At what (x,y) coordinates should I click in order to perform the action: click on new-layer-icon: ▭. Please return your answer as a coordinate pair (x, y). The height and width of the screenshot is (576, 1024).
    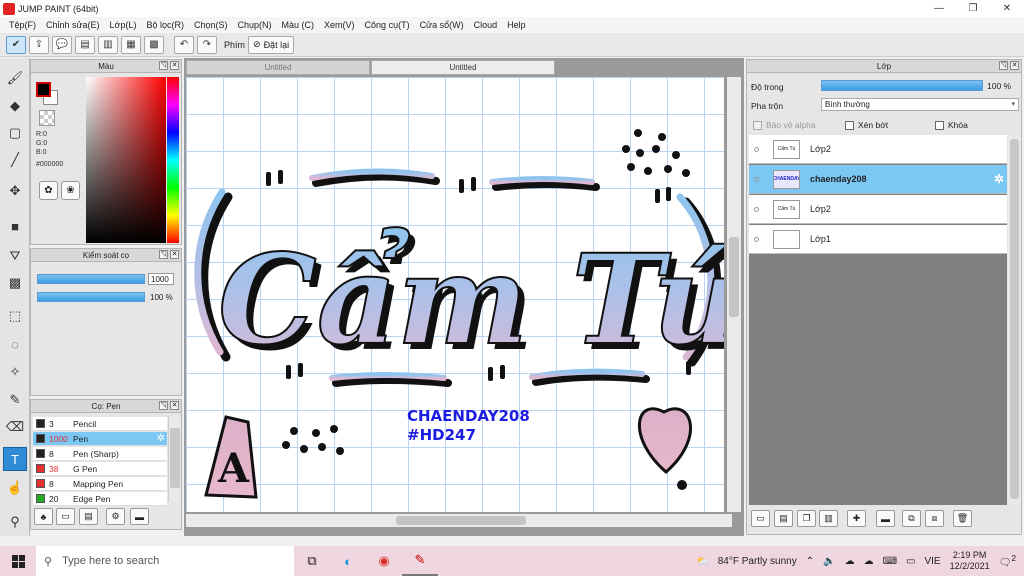
    Looking at the image, I should click on (760, 518).